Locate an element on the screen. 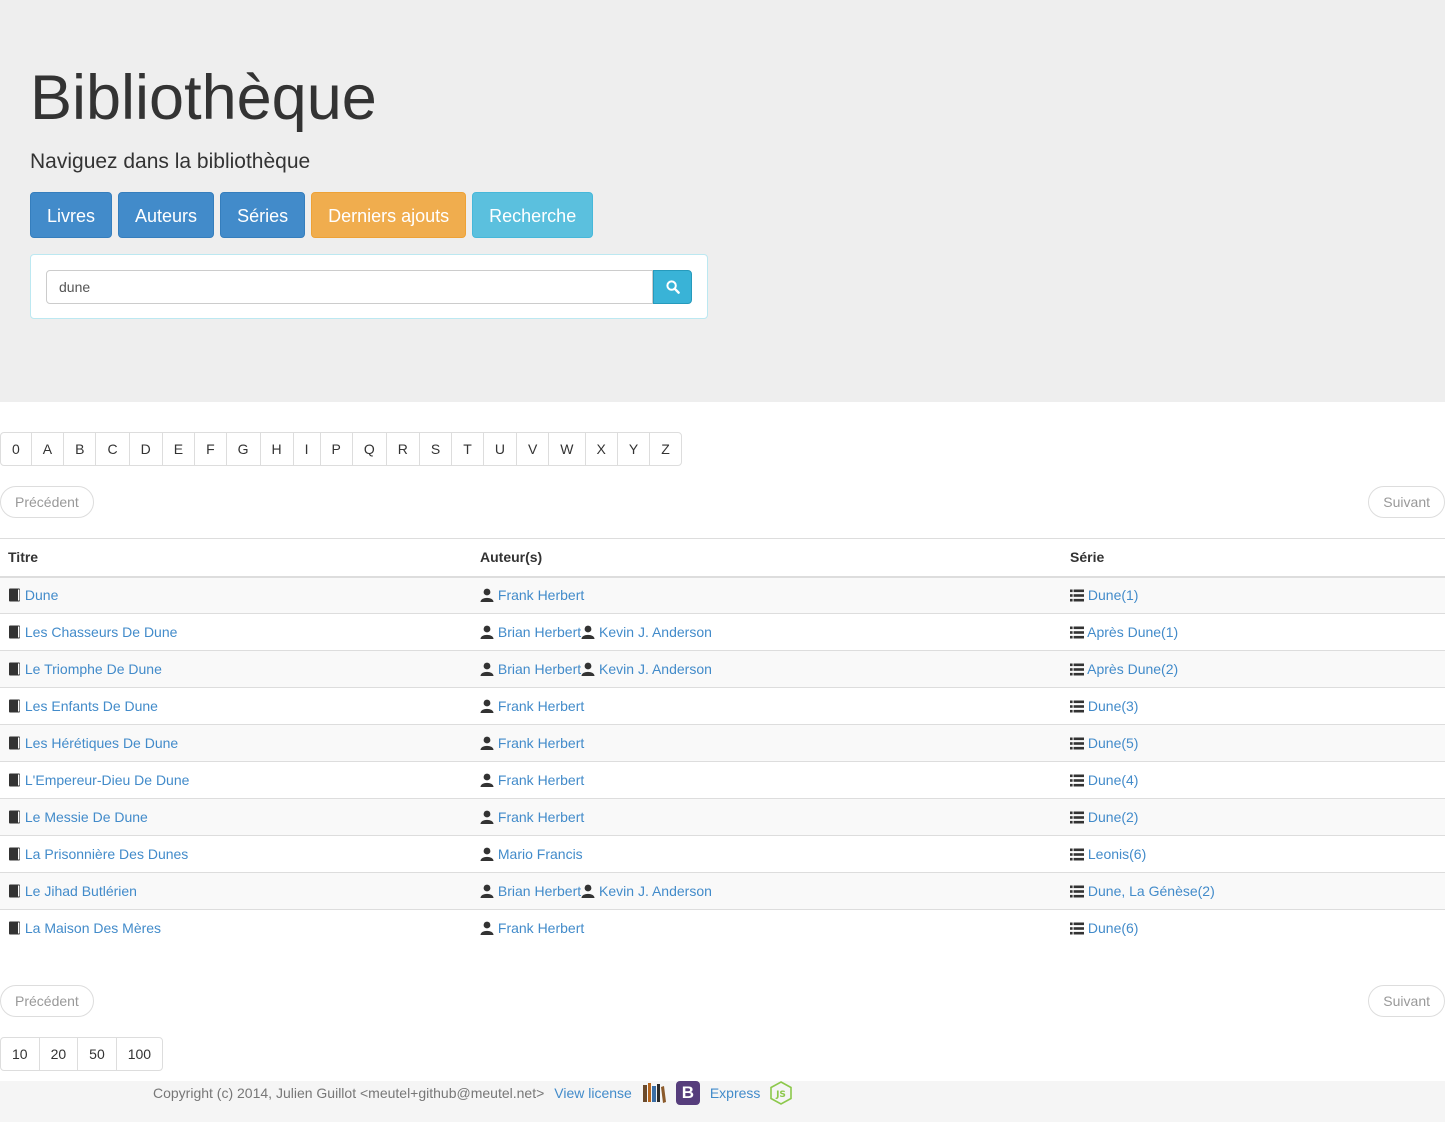 The height and width of the screenshot is (1122, 1445). view-license-link: View license is located at coordinates (593, 1093).